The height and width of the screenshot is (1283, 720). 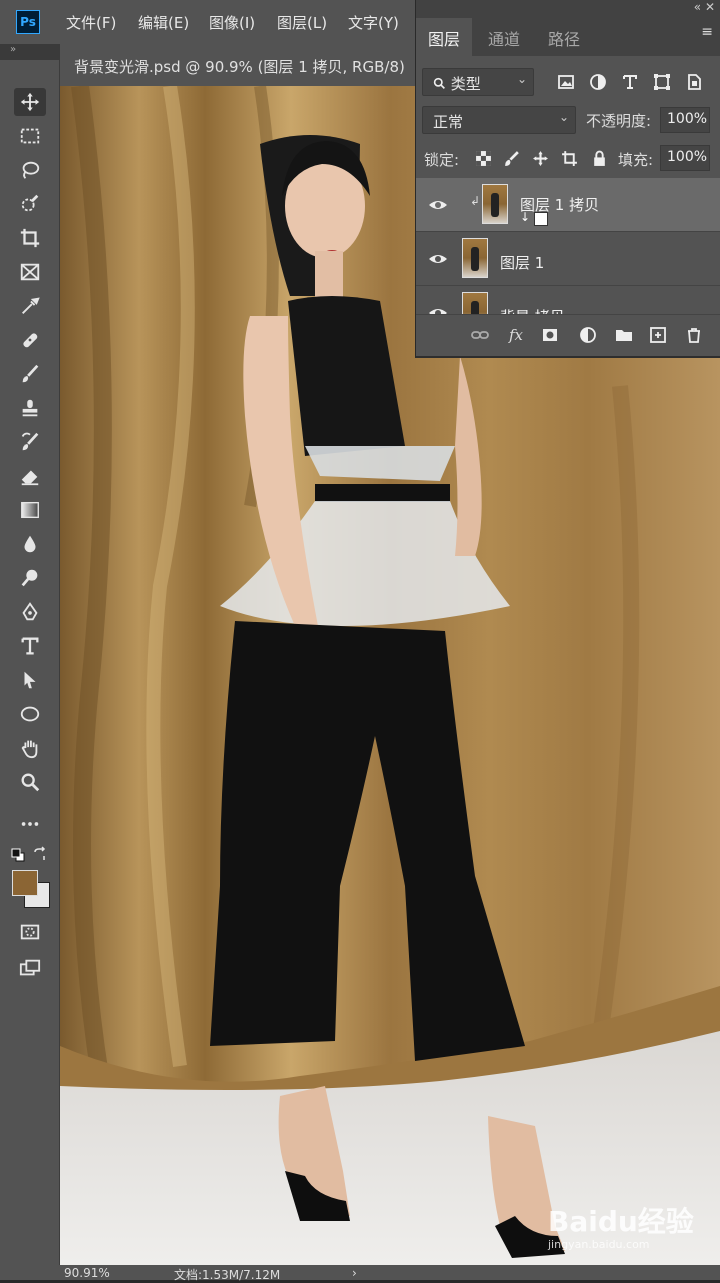 I want to click on fx-icon: fx, so click(x=516, y=335).